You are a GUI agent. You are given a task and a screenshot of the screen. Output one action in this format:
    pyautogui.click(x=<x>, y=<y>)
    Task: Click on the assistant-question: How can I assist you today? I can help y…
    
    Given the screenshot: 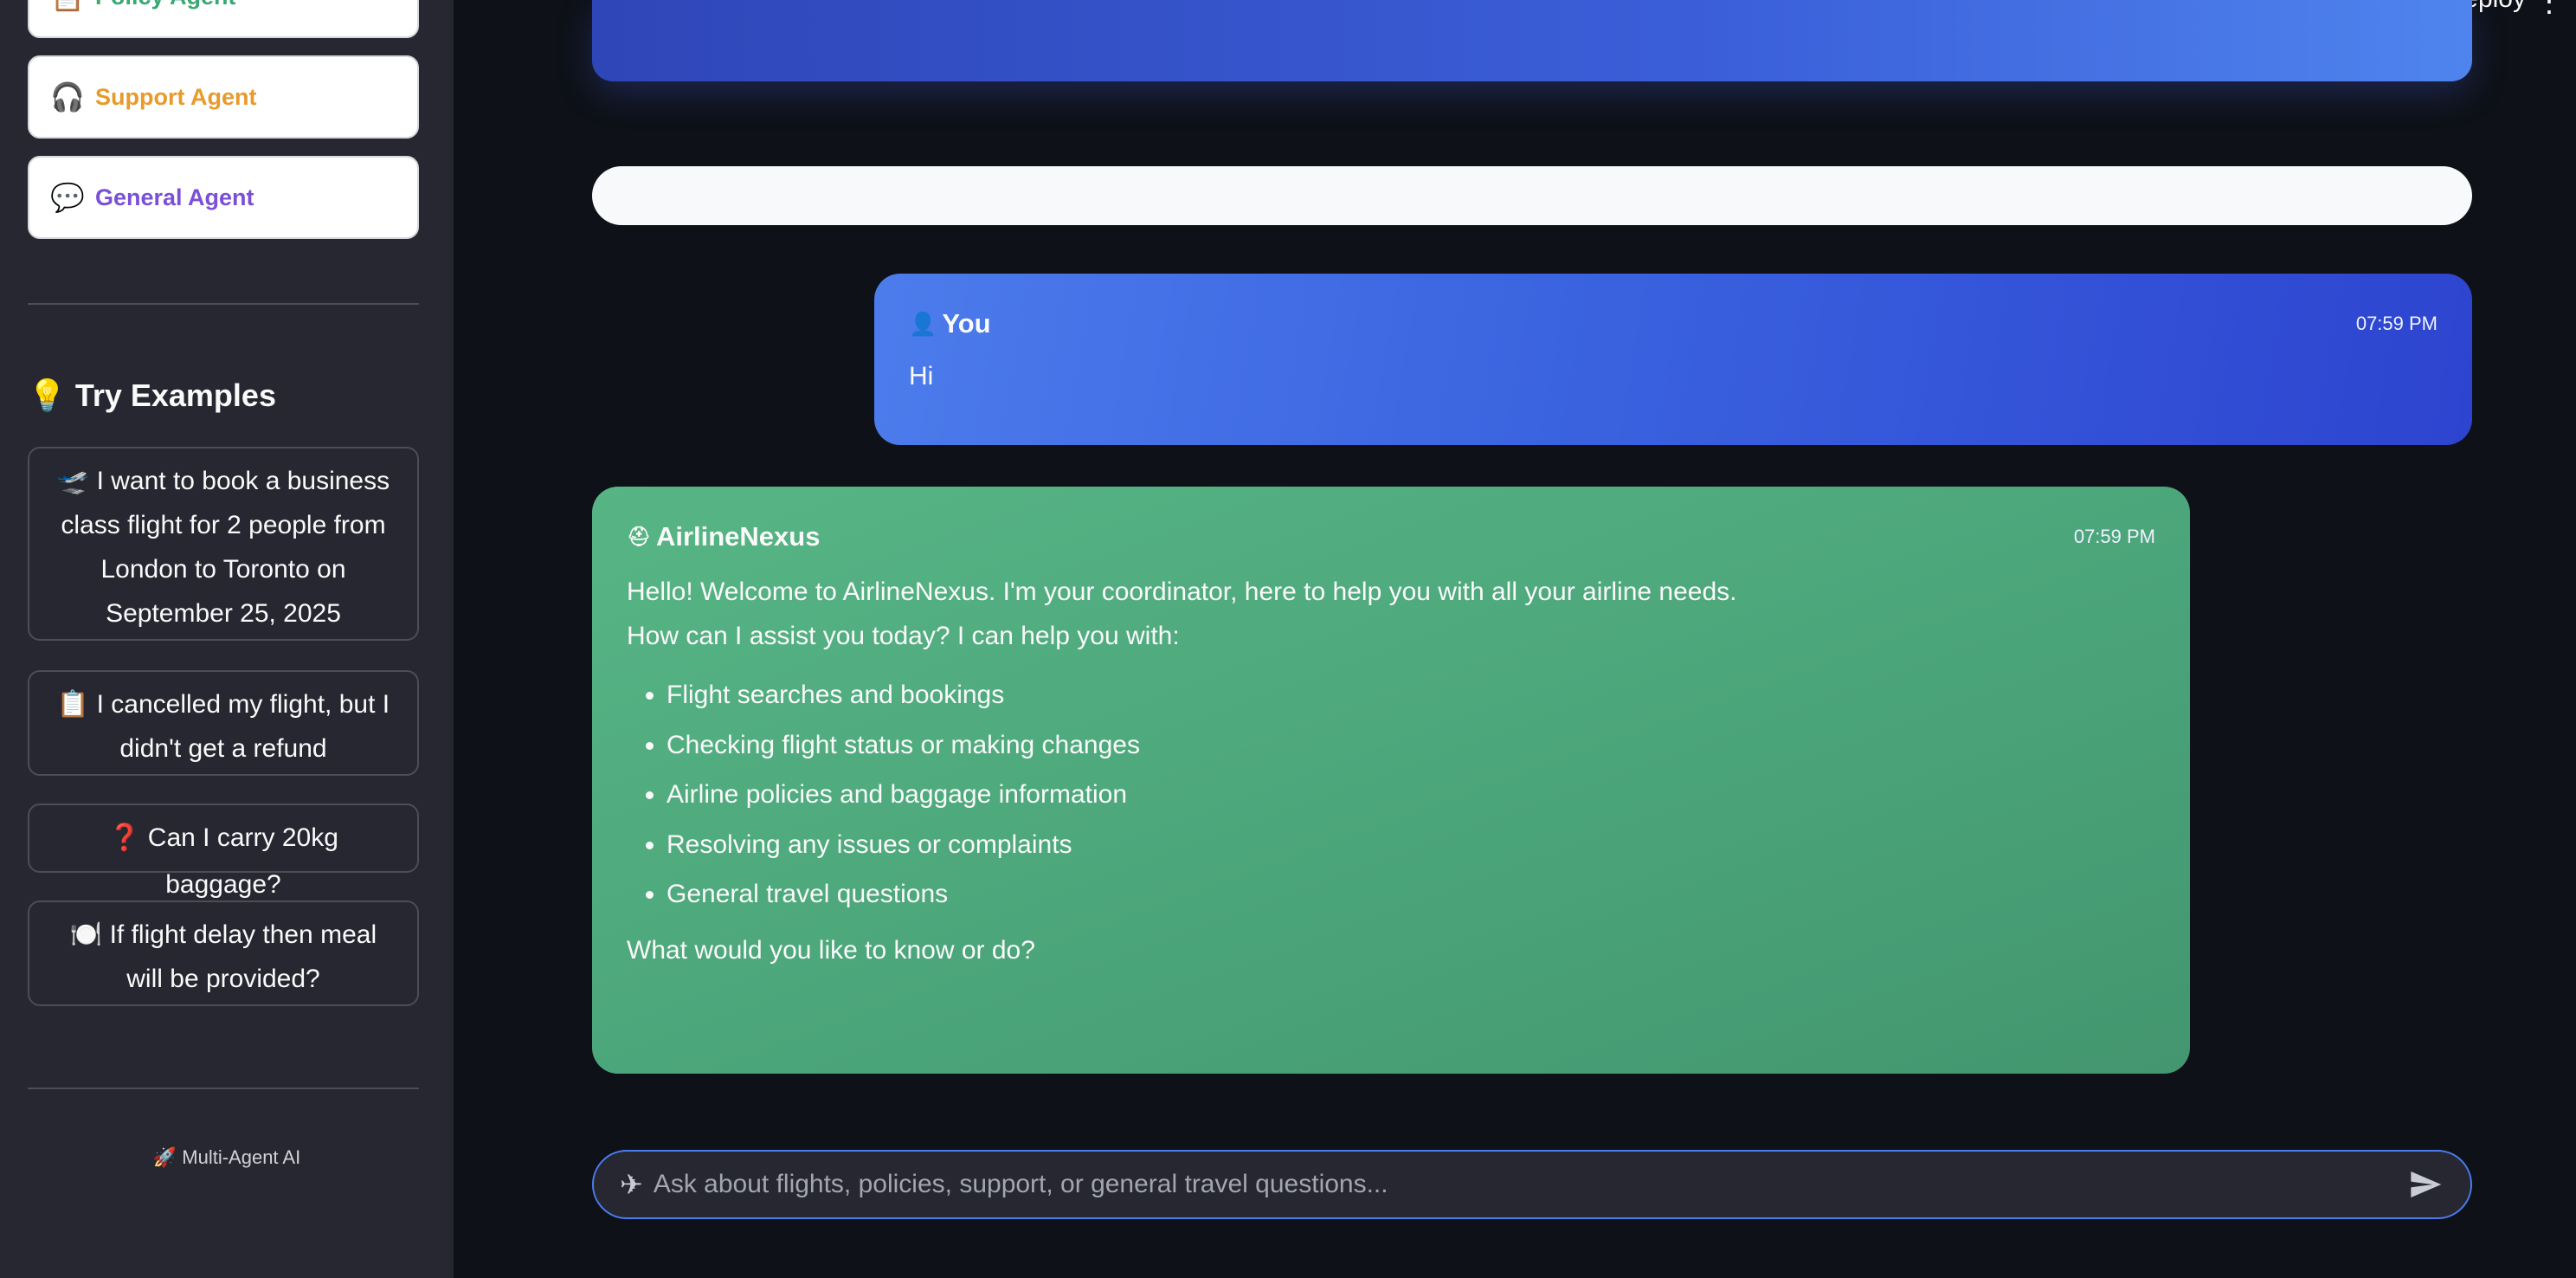 What is the action you would take?
    pyautogui.click(x=903, y=636)
    